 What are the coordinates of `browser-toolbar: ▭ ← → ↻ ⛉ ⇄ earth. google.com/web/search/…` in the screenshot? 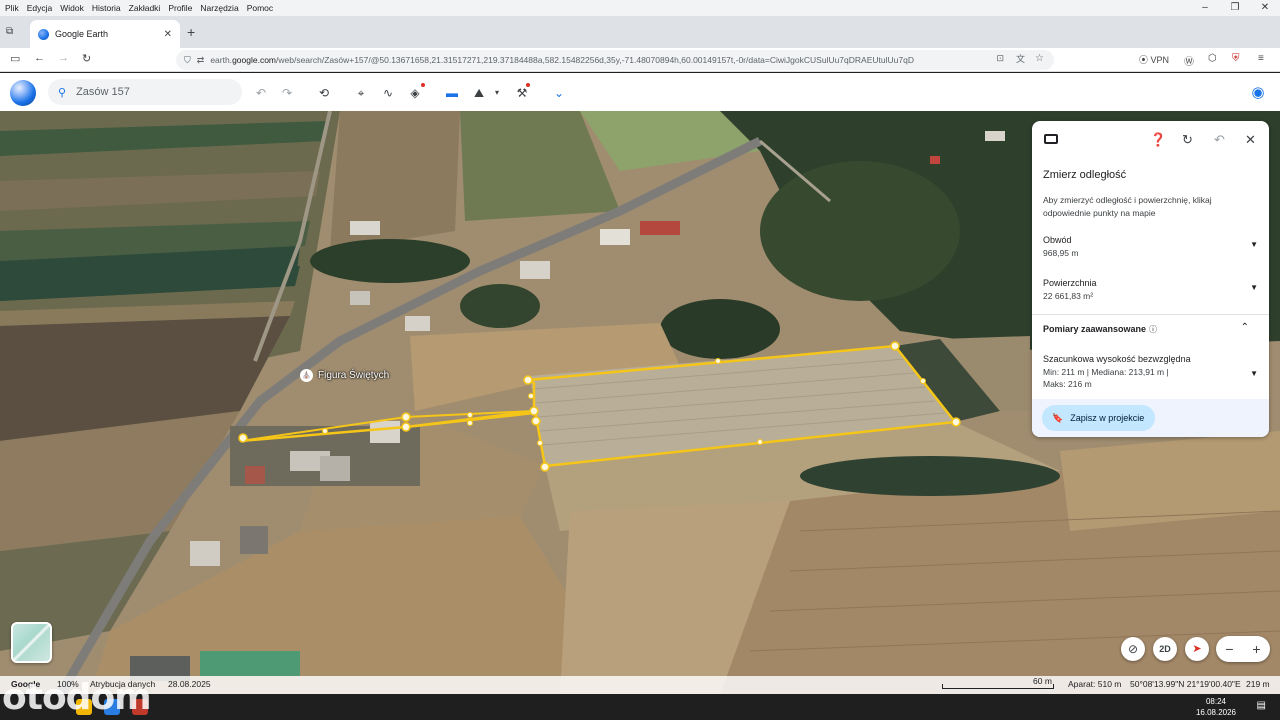 It's located at (640, 60).